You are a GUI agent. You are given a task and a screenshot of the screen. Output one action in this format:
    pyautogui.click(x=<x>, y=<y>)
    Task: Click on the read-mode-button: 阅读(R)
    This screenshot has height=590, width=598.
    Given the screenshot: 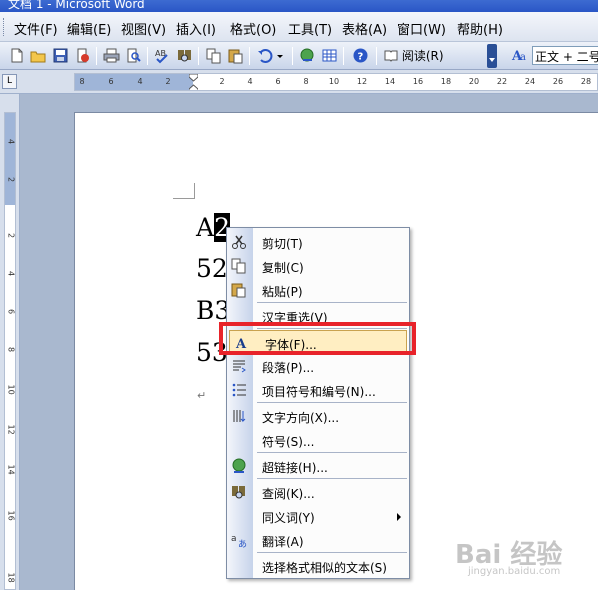 What is the action you would take?
    pyautogui.click(x=414, y=56)
    